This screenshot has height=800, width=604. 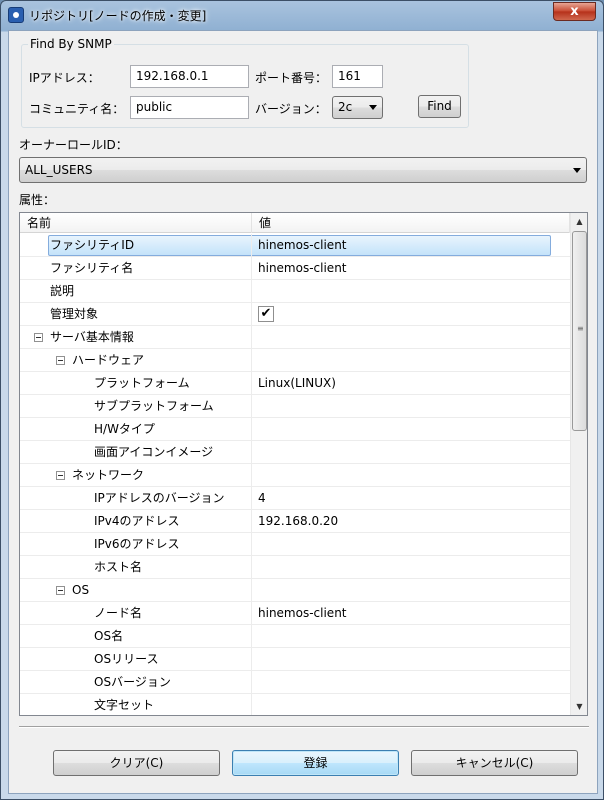 I want to click on tree-row: サブプラットフォーム, so click(x=295, y=406).